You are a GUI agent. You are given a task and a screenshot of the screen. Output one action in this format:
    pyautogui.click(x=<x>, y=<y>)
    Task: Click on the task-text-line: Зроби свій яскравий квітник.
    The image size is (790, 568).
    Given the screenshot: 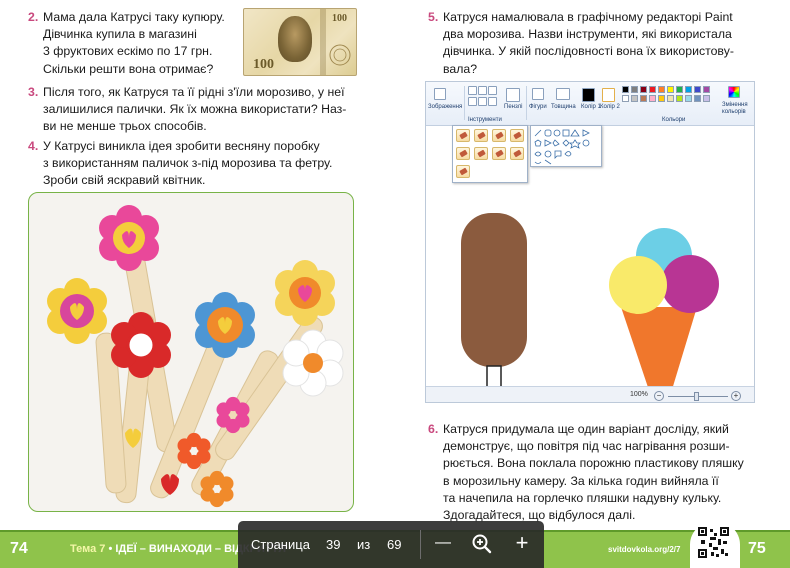 What is the action you would take?
    pyautogui.click(x=124, y=180)
    